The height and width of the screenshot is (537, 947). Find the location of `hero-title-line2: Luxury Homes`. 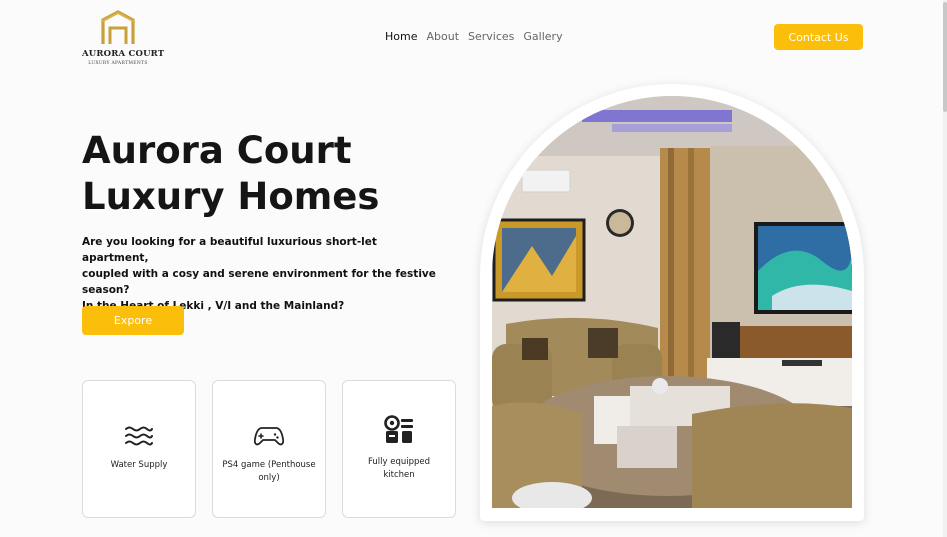

hero-title-line2: Luxury Homes is located at coordinates (231, 196).